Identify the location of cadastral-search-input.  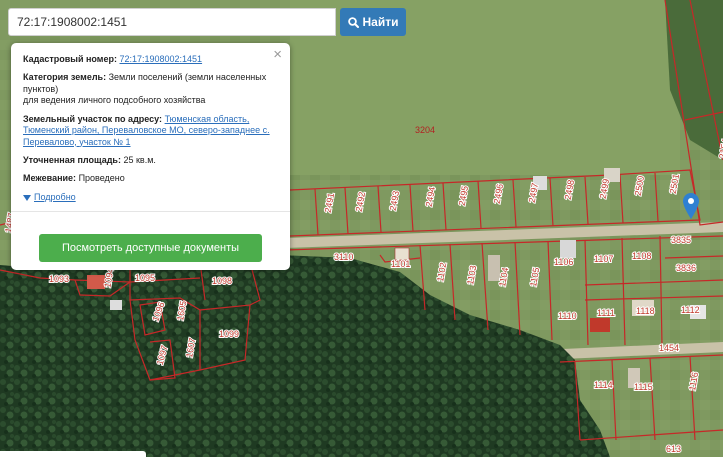
(172, 22).